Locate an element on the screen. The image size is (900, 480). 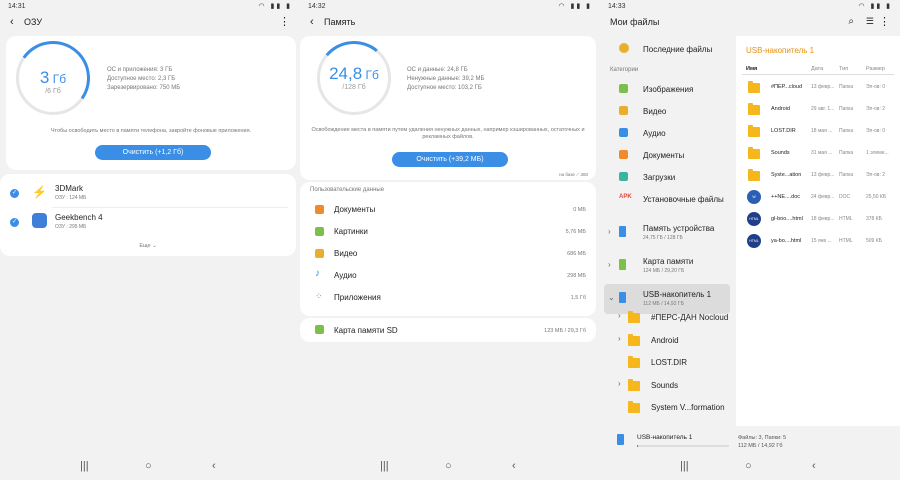
column-header-size: Размер is located at coordinates (875, 69).